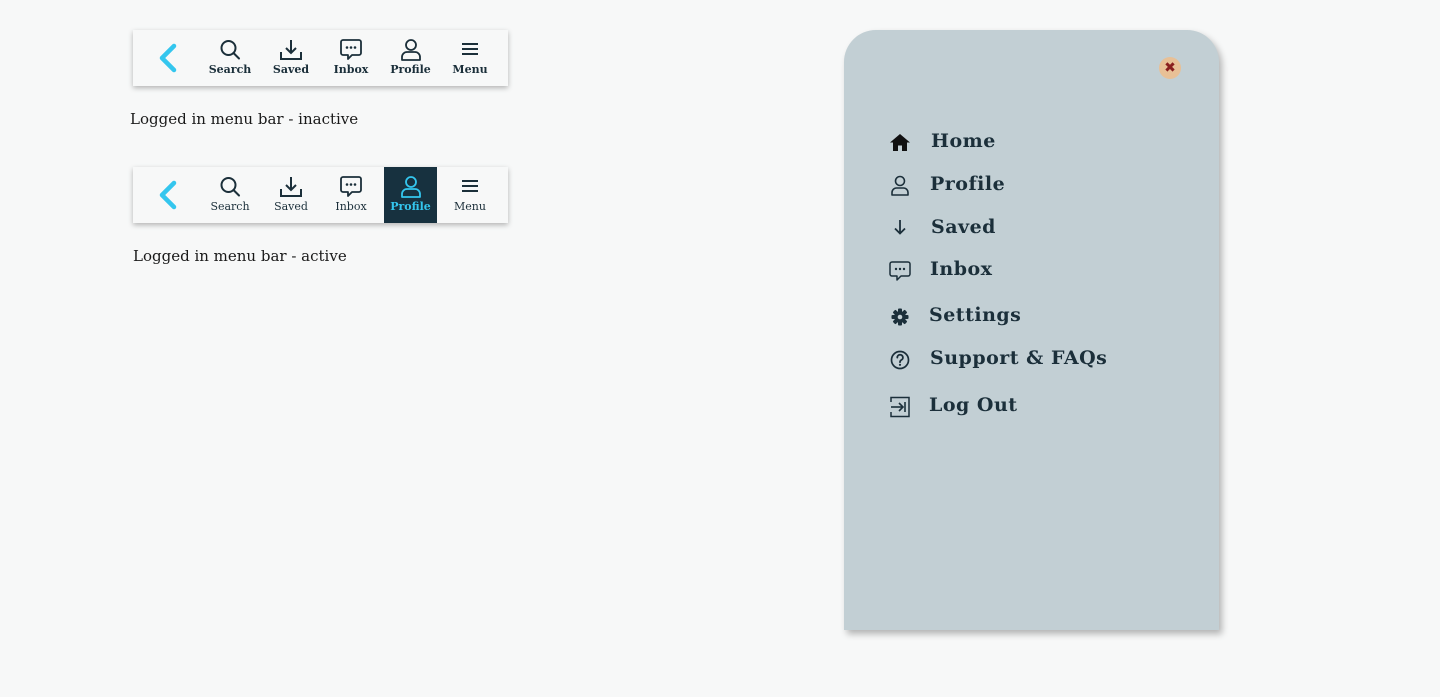  Describe the element at coordinates (1033, 143) in the screenshot. I see `drawer-item-home: Home` at that location.